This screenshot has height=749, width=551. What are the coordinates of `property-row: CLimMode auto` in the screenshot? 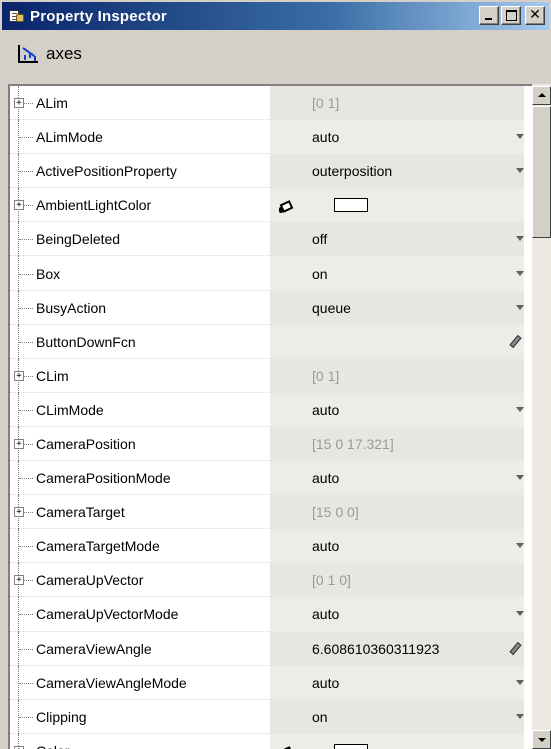 It's located at (279, 410).